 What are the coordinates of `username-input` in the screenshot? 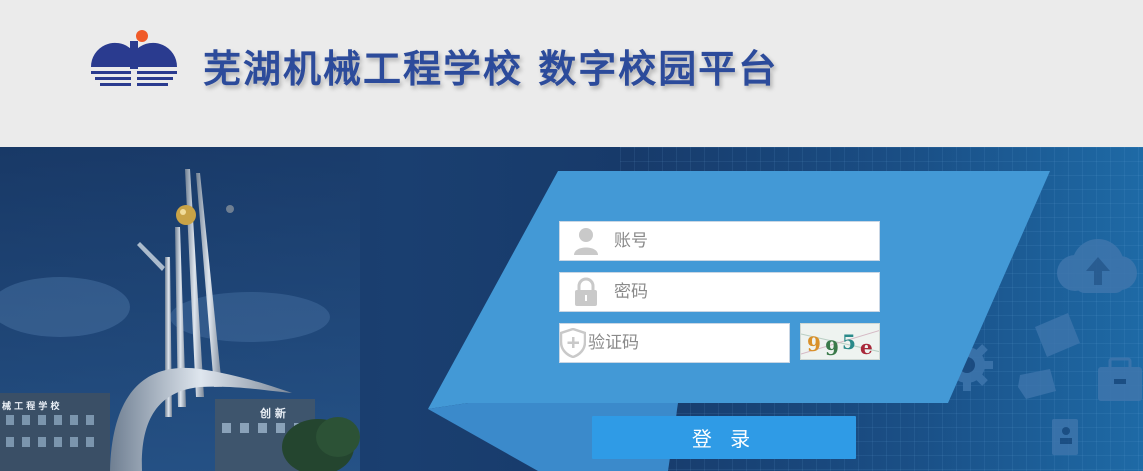 It's located at (745, 241).